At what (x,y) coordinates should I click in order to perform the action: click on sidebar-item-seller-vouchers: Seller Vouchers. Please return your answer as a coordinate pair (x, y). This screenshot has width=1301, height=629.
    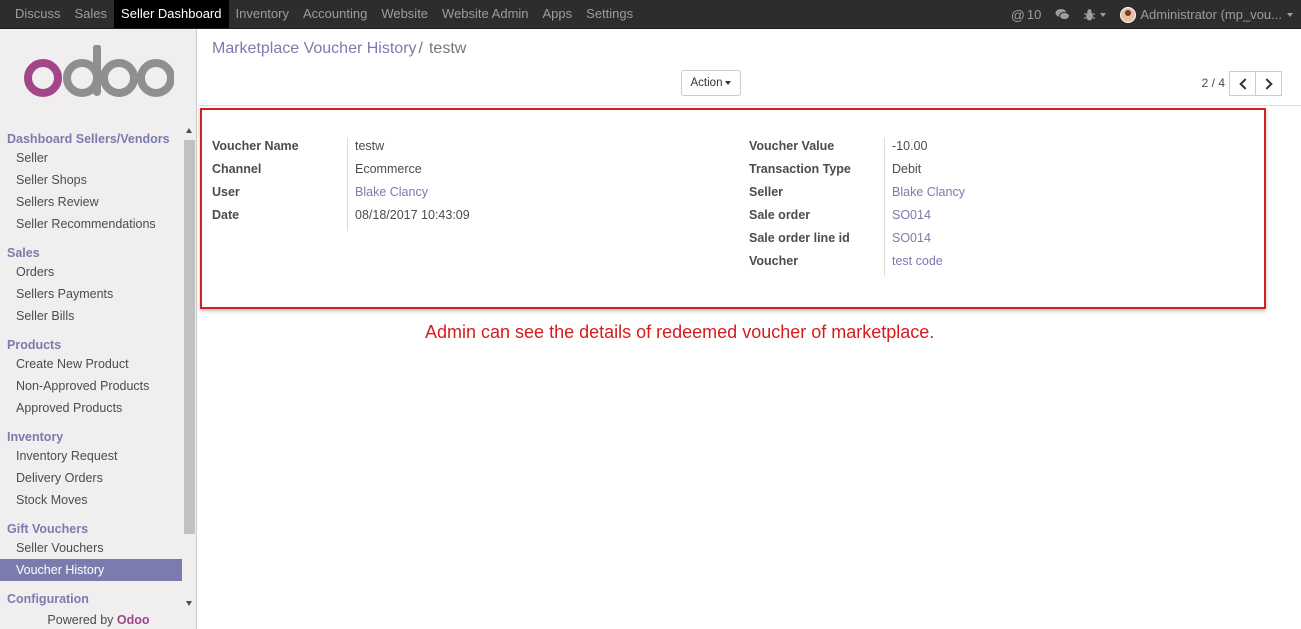
    Looking at the image, I should click on (91, 548).